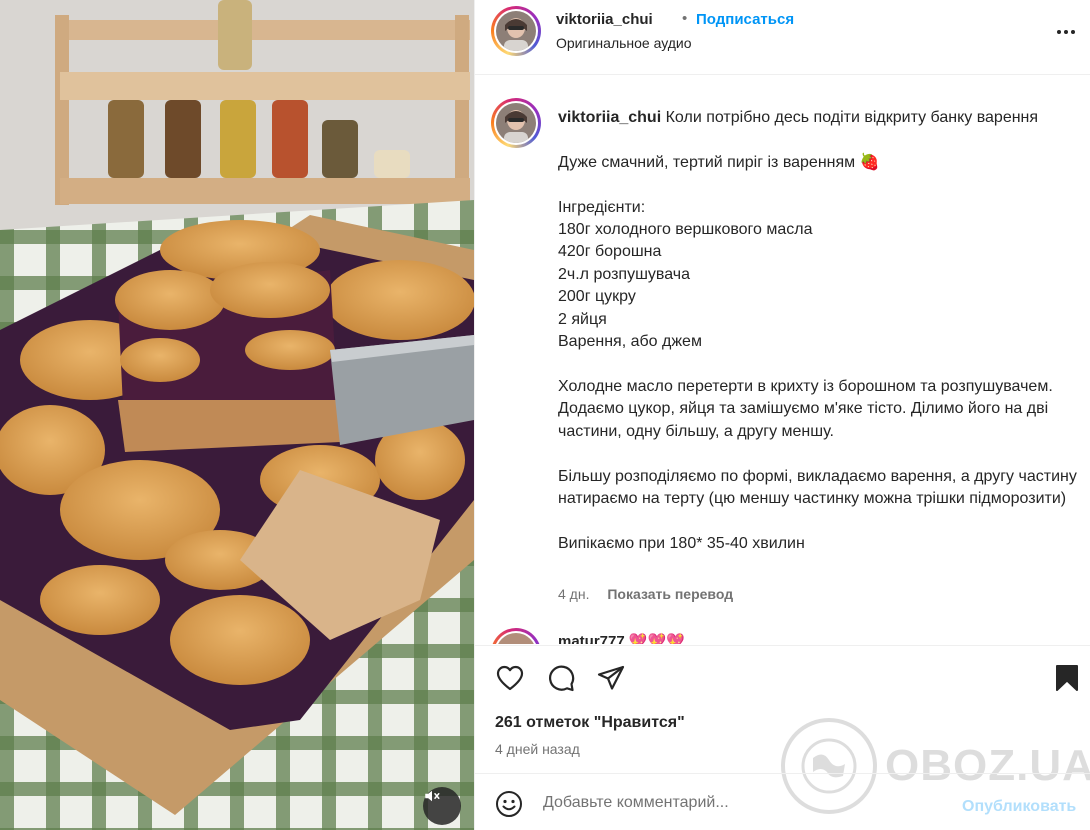 The image size is (1090, 830). I want to click on emoji-button, so click(509, 804).